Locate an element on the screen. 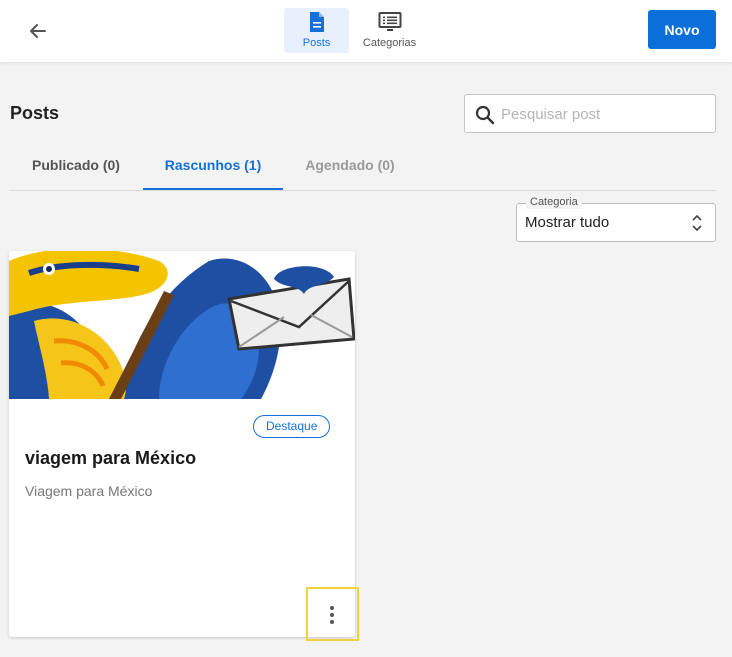 The width and height of the screenshot is (732, 657). monitor-list-icon is located at coordinates (389, 21).